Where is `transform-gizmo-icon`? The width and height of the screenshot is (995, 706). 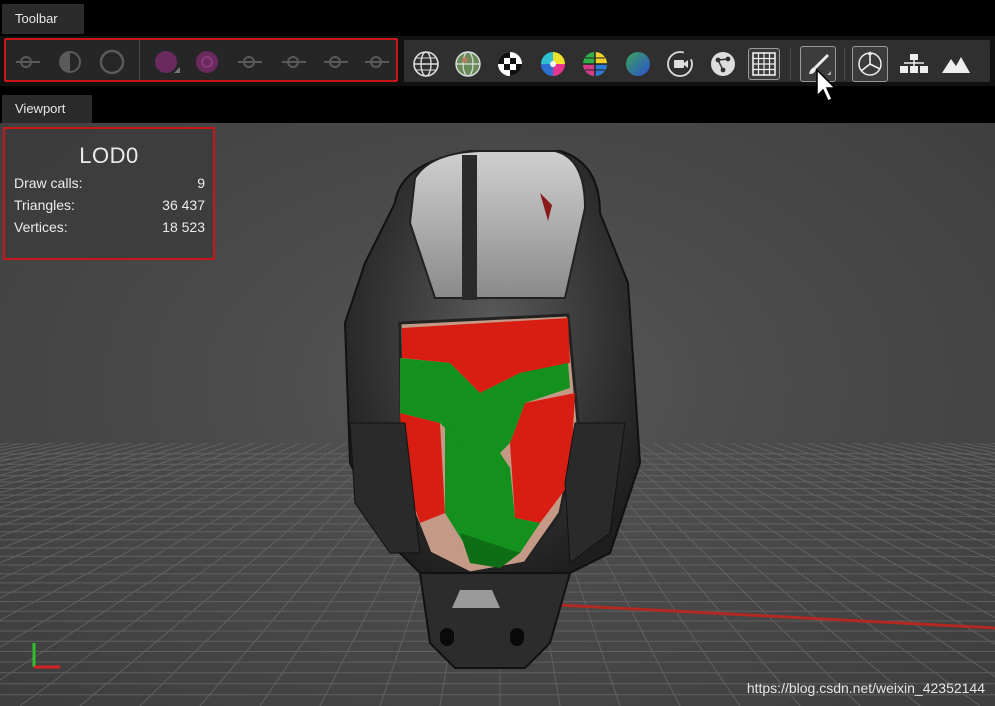 transform-gizmo-icon is located at coordinates (870, 64).